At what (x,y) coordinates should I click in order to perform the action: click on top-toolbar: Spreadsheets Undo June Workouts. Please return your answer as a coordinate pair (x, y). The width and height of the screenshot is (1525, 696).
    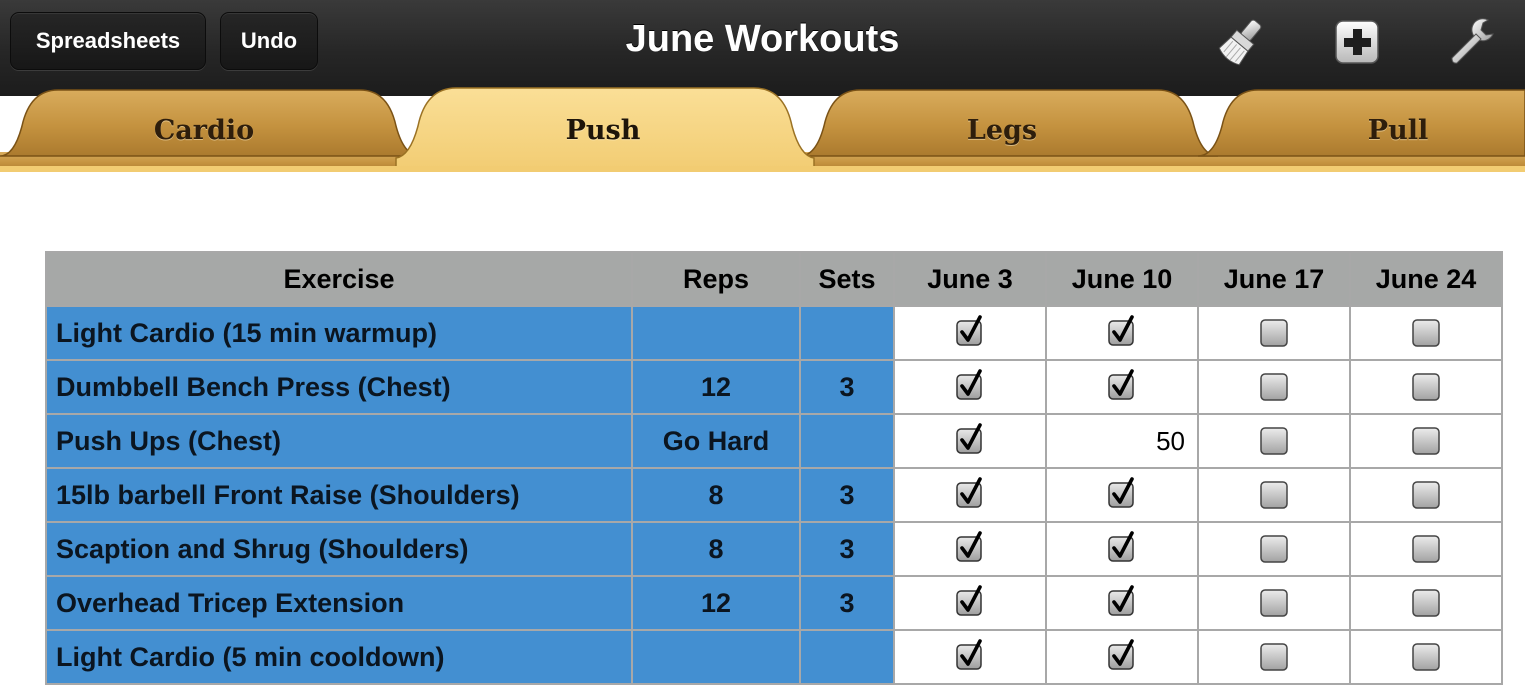
    Looking at the image, I should click on (762, 48).